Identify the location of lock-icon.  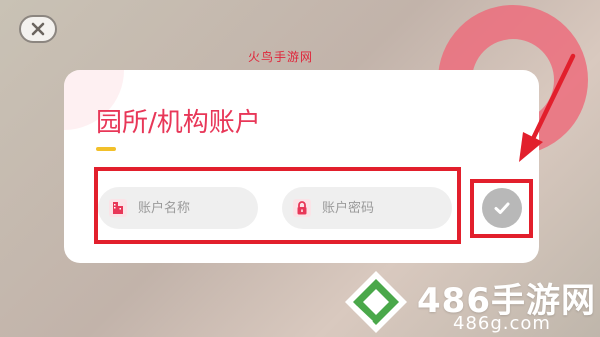
(302, 208).